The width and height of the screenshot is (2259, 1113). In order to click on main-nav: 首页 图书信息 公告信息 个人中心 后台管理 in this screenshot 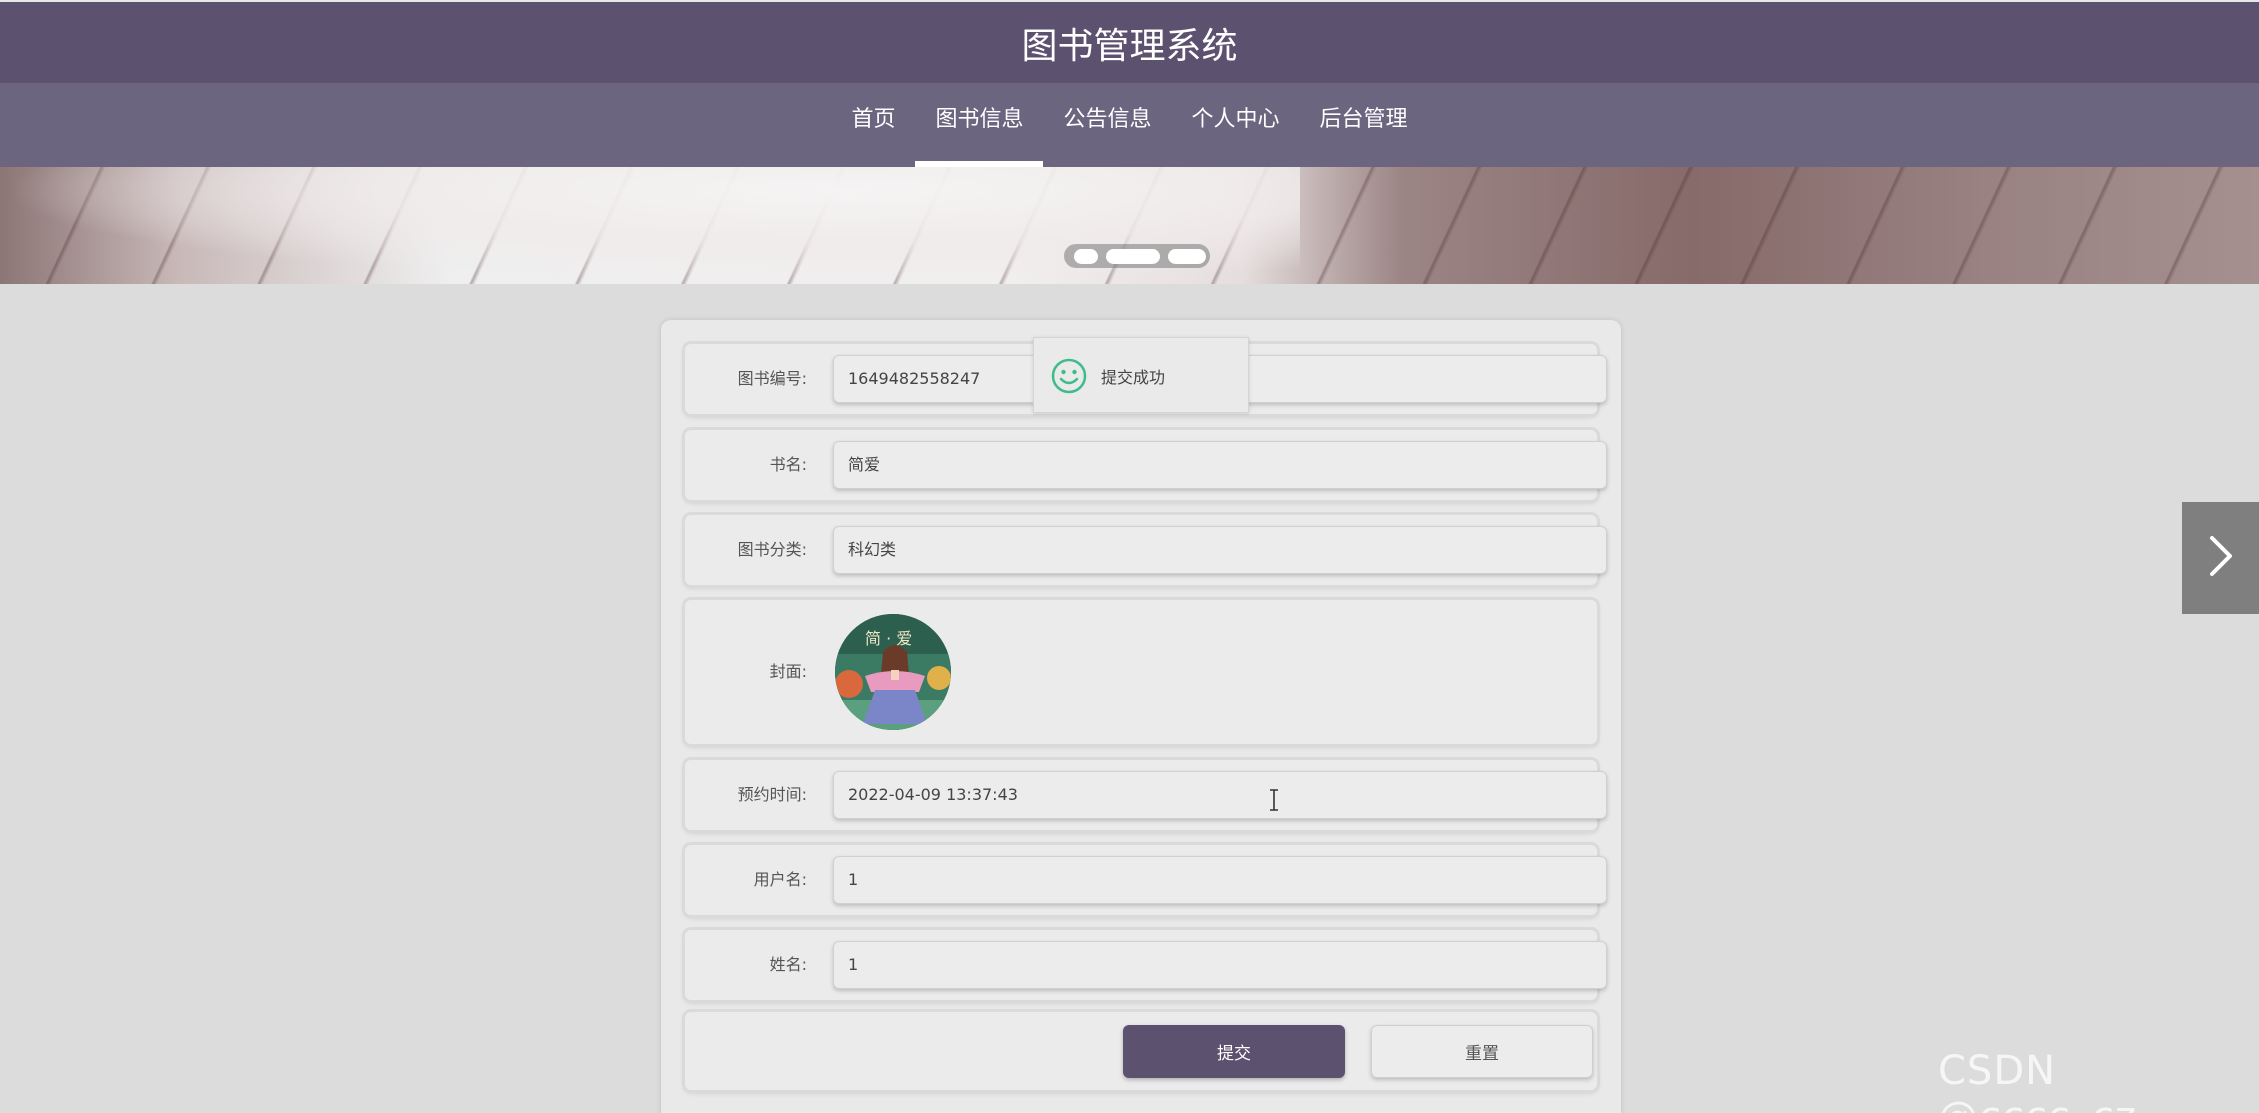, I will do `click(1129, 125)`.